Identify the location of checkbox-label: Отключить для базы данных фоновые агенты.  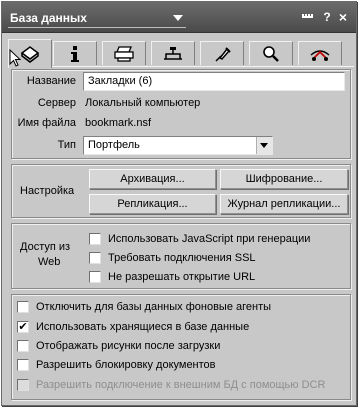
(154, 307).